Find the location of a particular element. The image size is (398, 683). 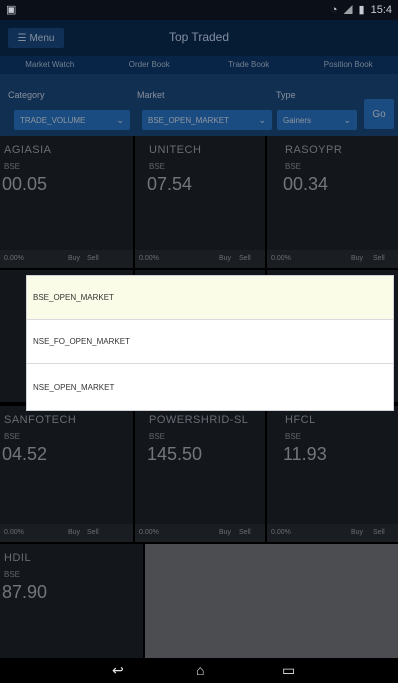

battery-icon: ▮ is located at coordinates (361, 10).